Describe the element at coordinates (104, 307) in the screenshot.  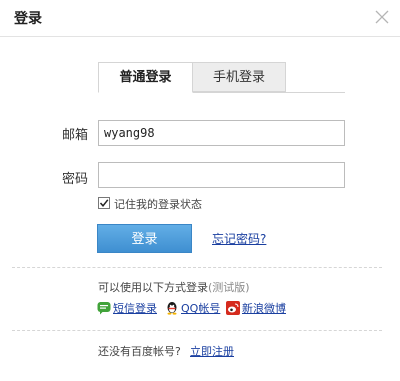
I see `sms-icon` at that location.